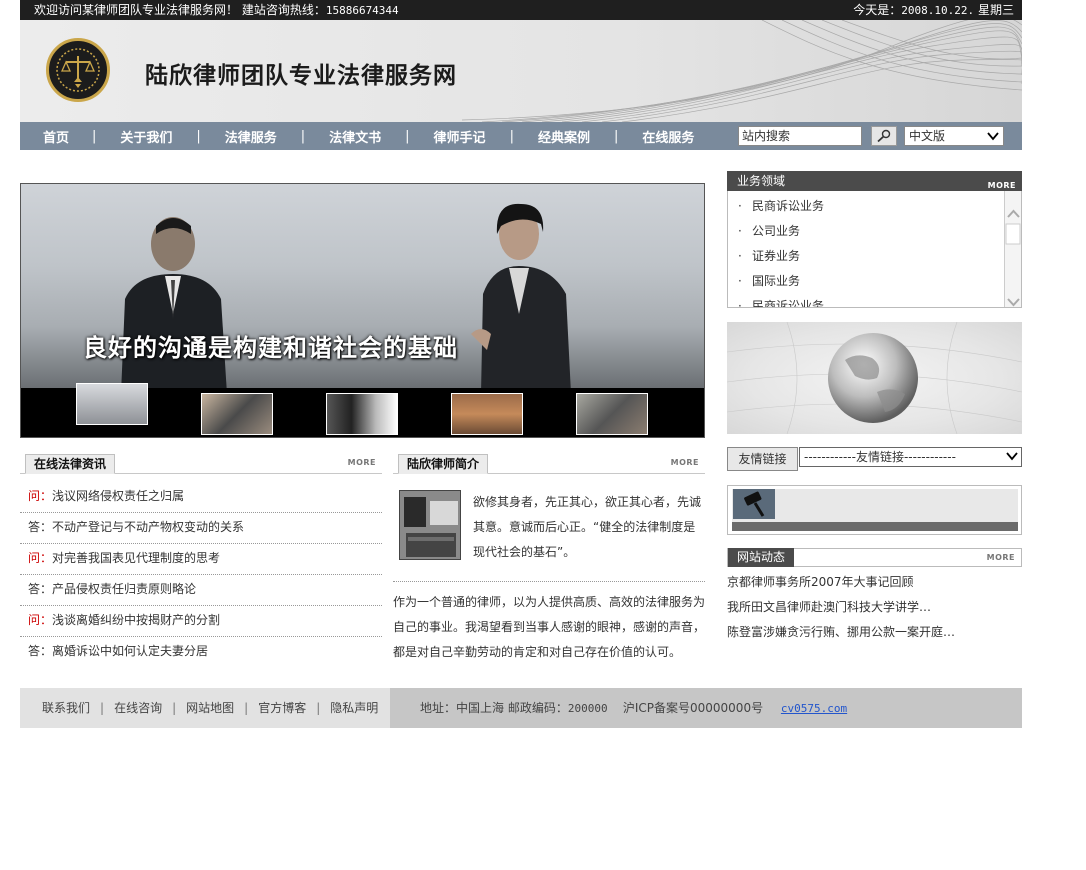 This screenshot has height=870, width=1086. I want to click on friend-links-button: 友情链接, so click(762, 459).